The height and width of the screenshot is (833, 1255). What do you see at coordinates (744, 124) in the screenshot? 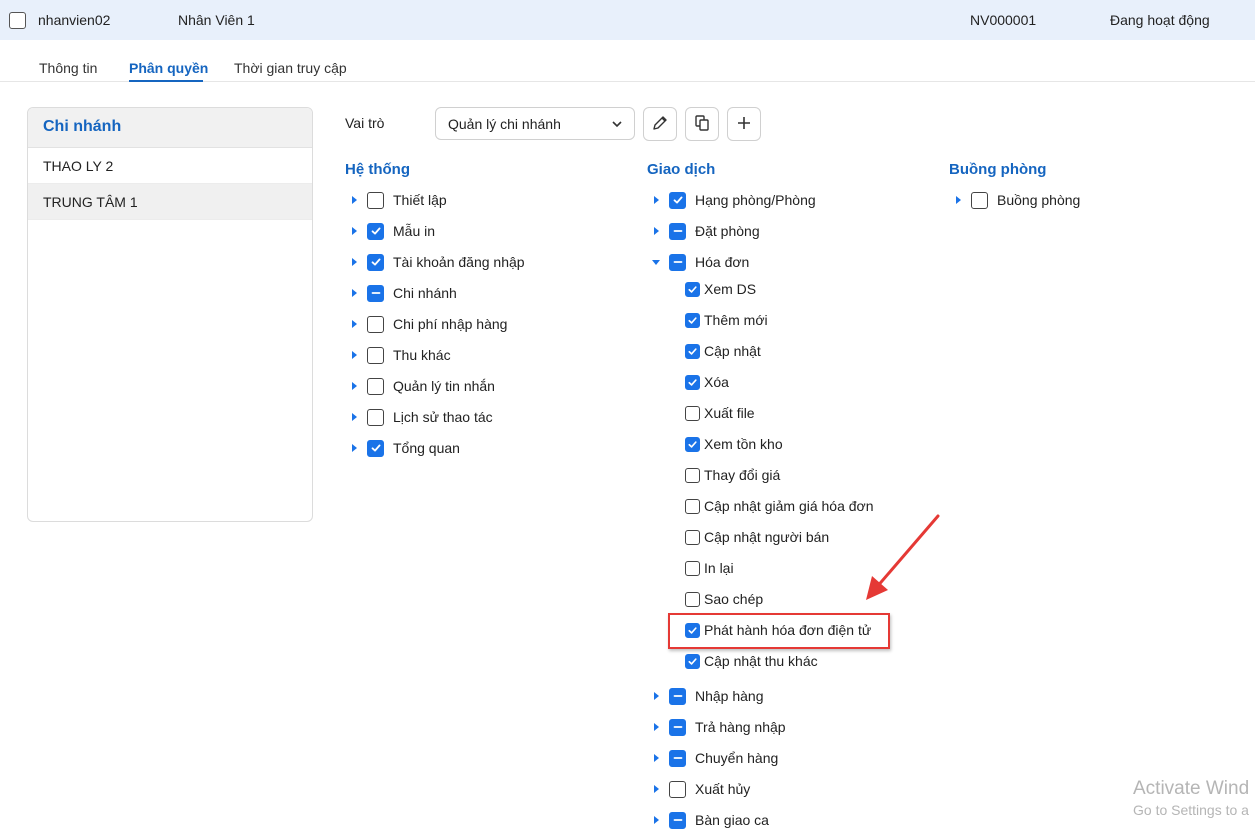
I see `add-role-button` at bounding box center [744, 124].